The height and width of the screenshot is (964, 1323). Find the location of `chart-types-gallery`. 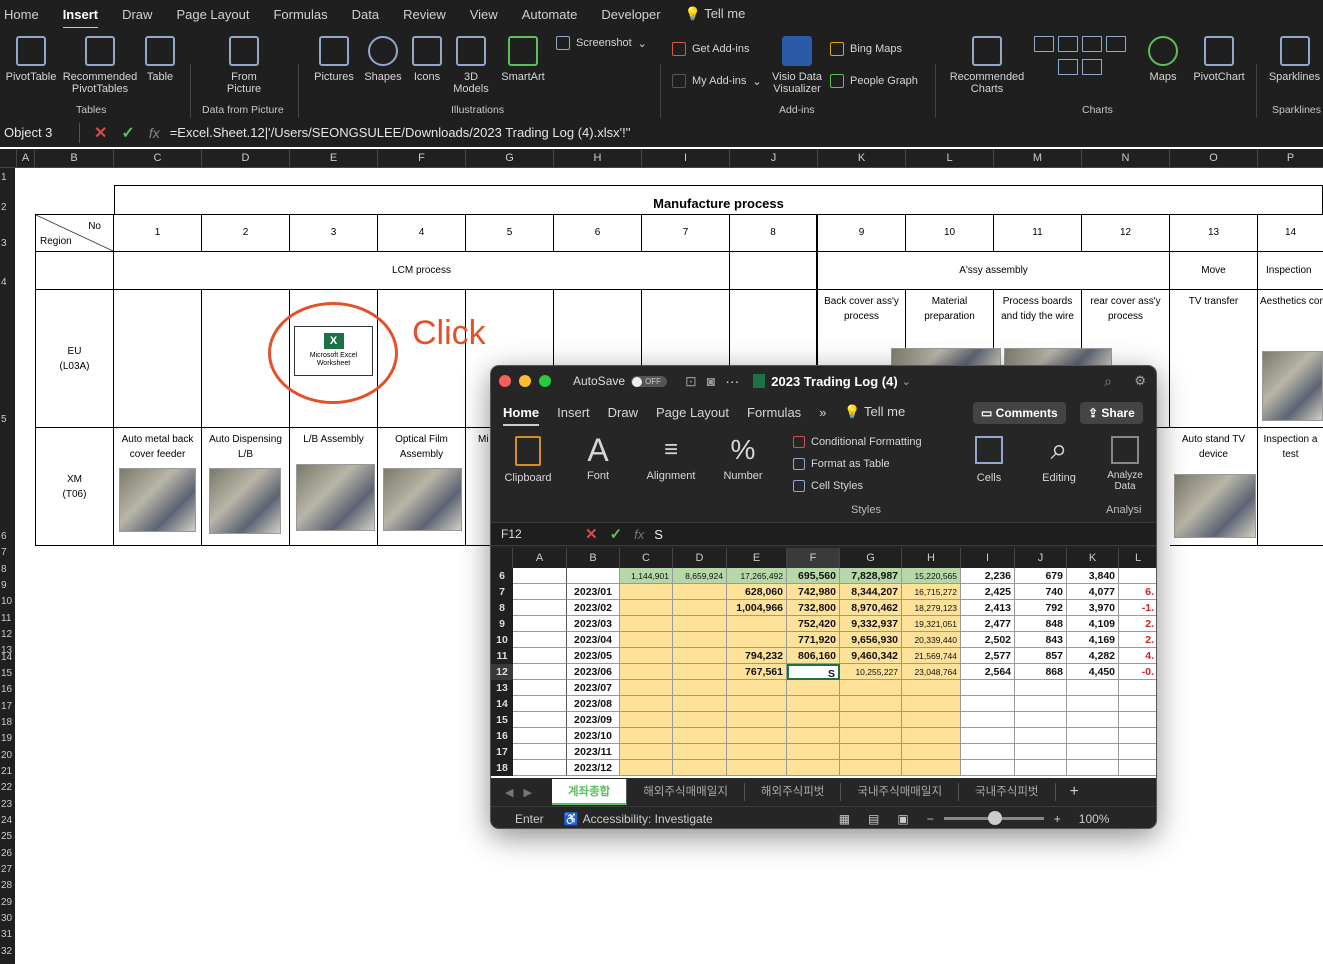

chart-types-gallery is located at coordinates (1080, 64).